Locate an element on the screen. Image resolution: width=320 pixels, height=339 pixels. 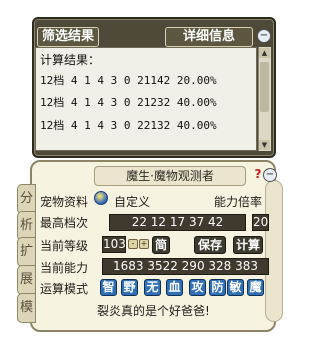
save-button: 保存 is located at coordinates (210, 245).